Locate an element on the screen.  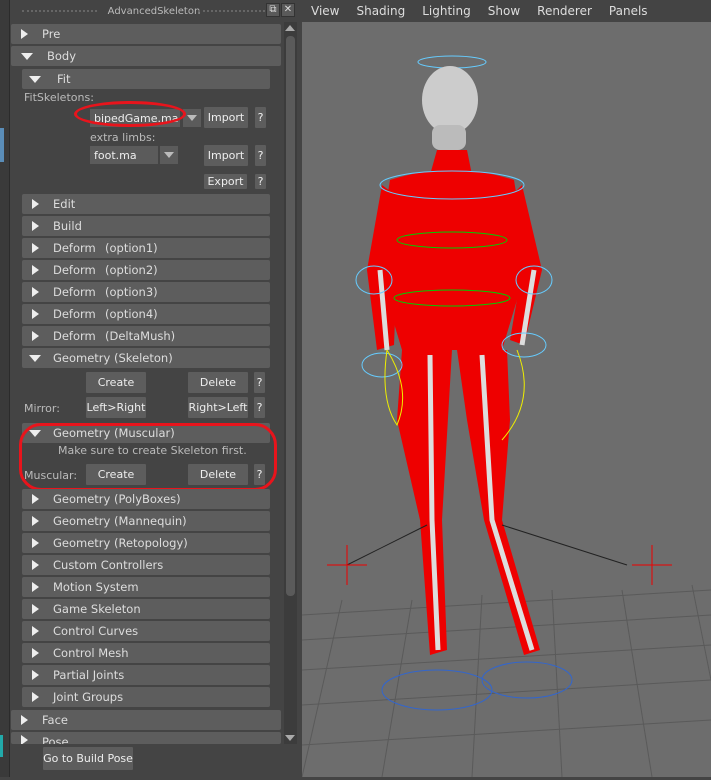
section-deform: Deform (DeltaMush) is located at coordinates (146, 336).